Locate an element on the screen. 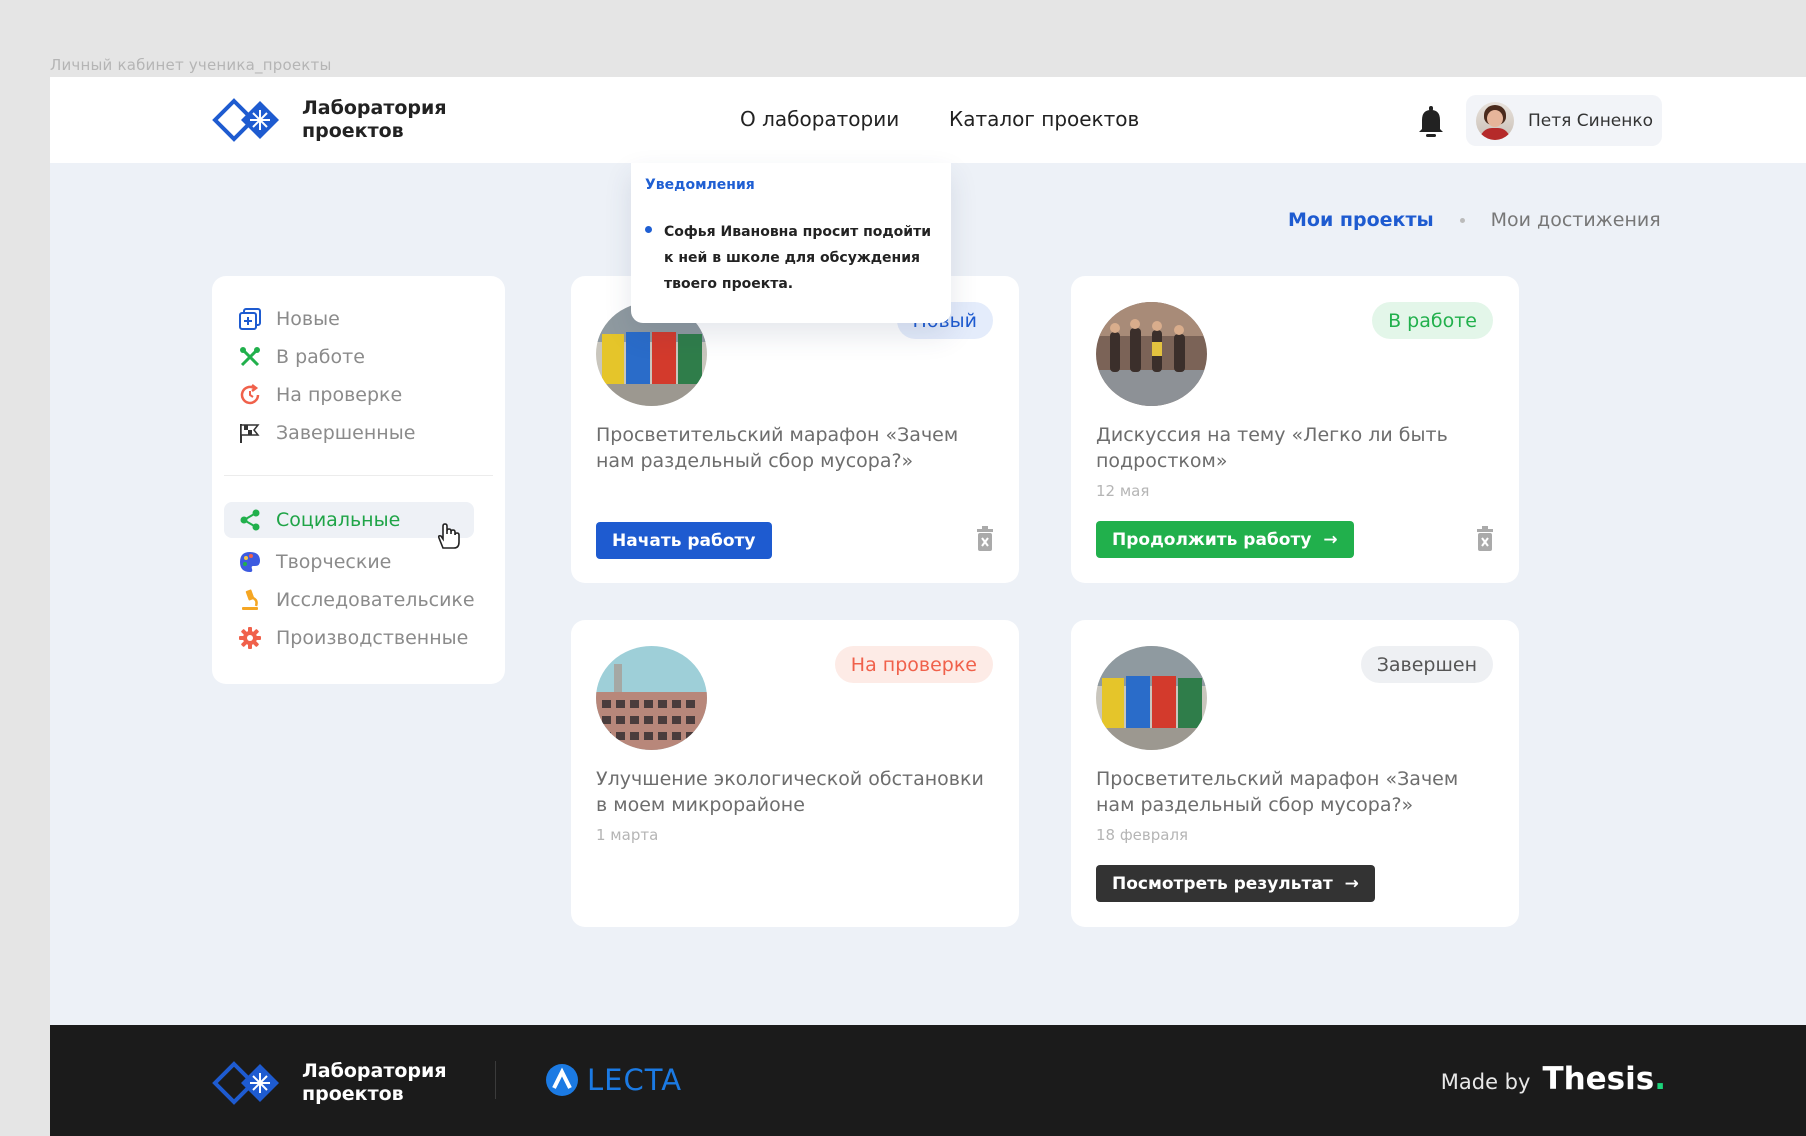 The width and height of the screenshot is (1806, 1136). bell-icon is located at coordinates (1431, 122).